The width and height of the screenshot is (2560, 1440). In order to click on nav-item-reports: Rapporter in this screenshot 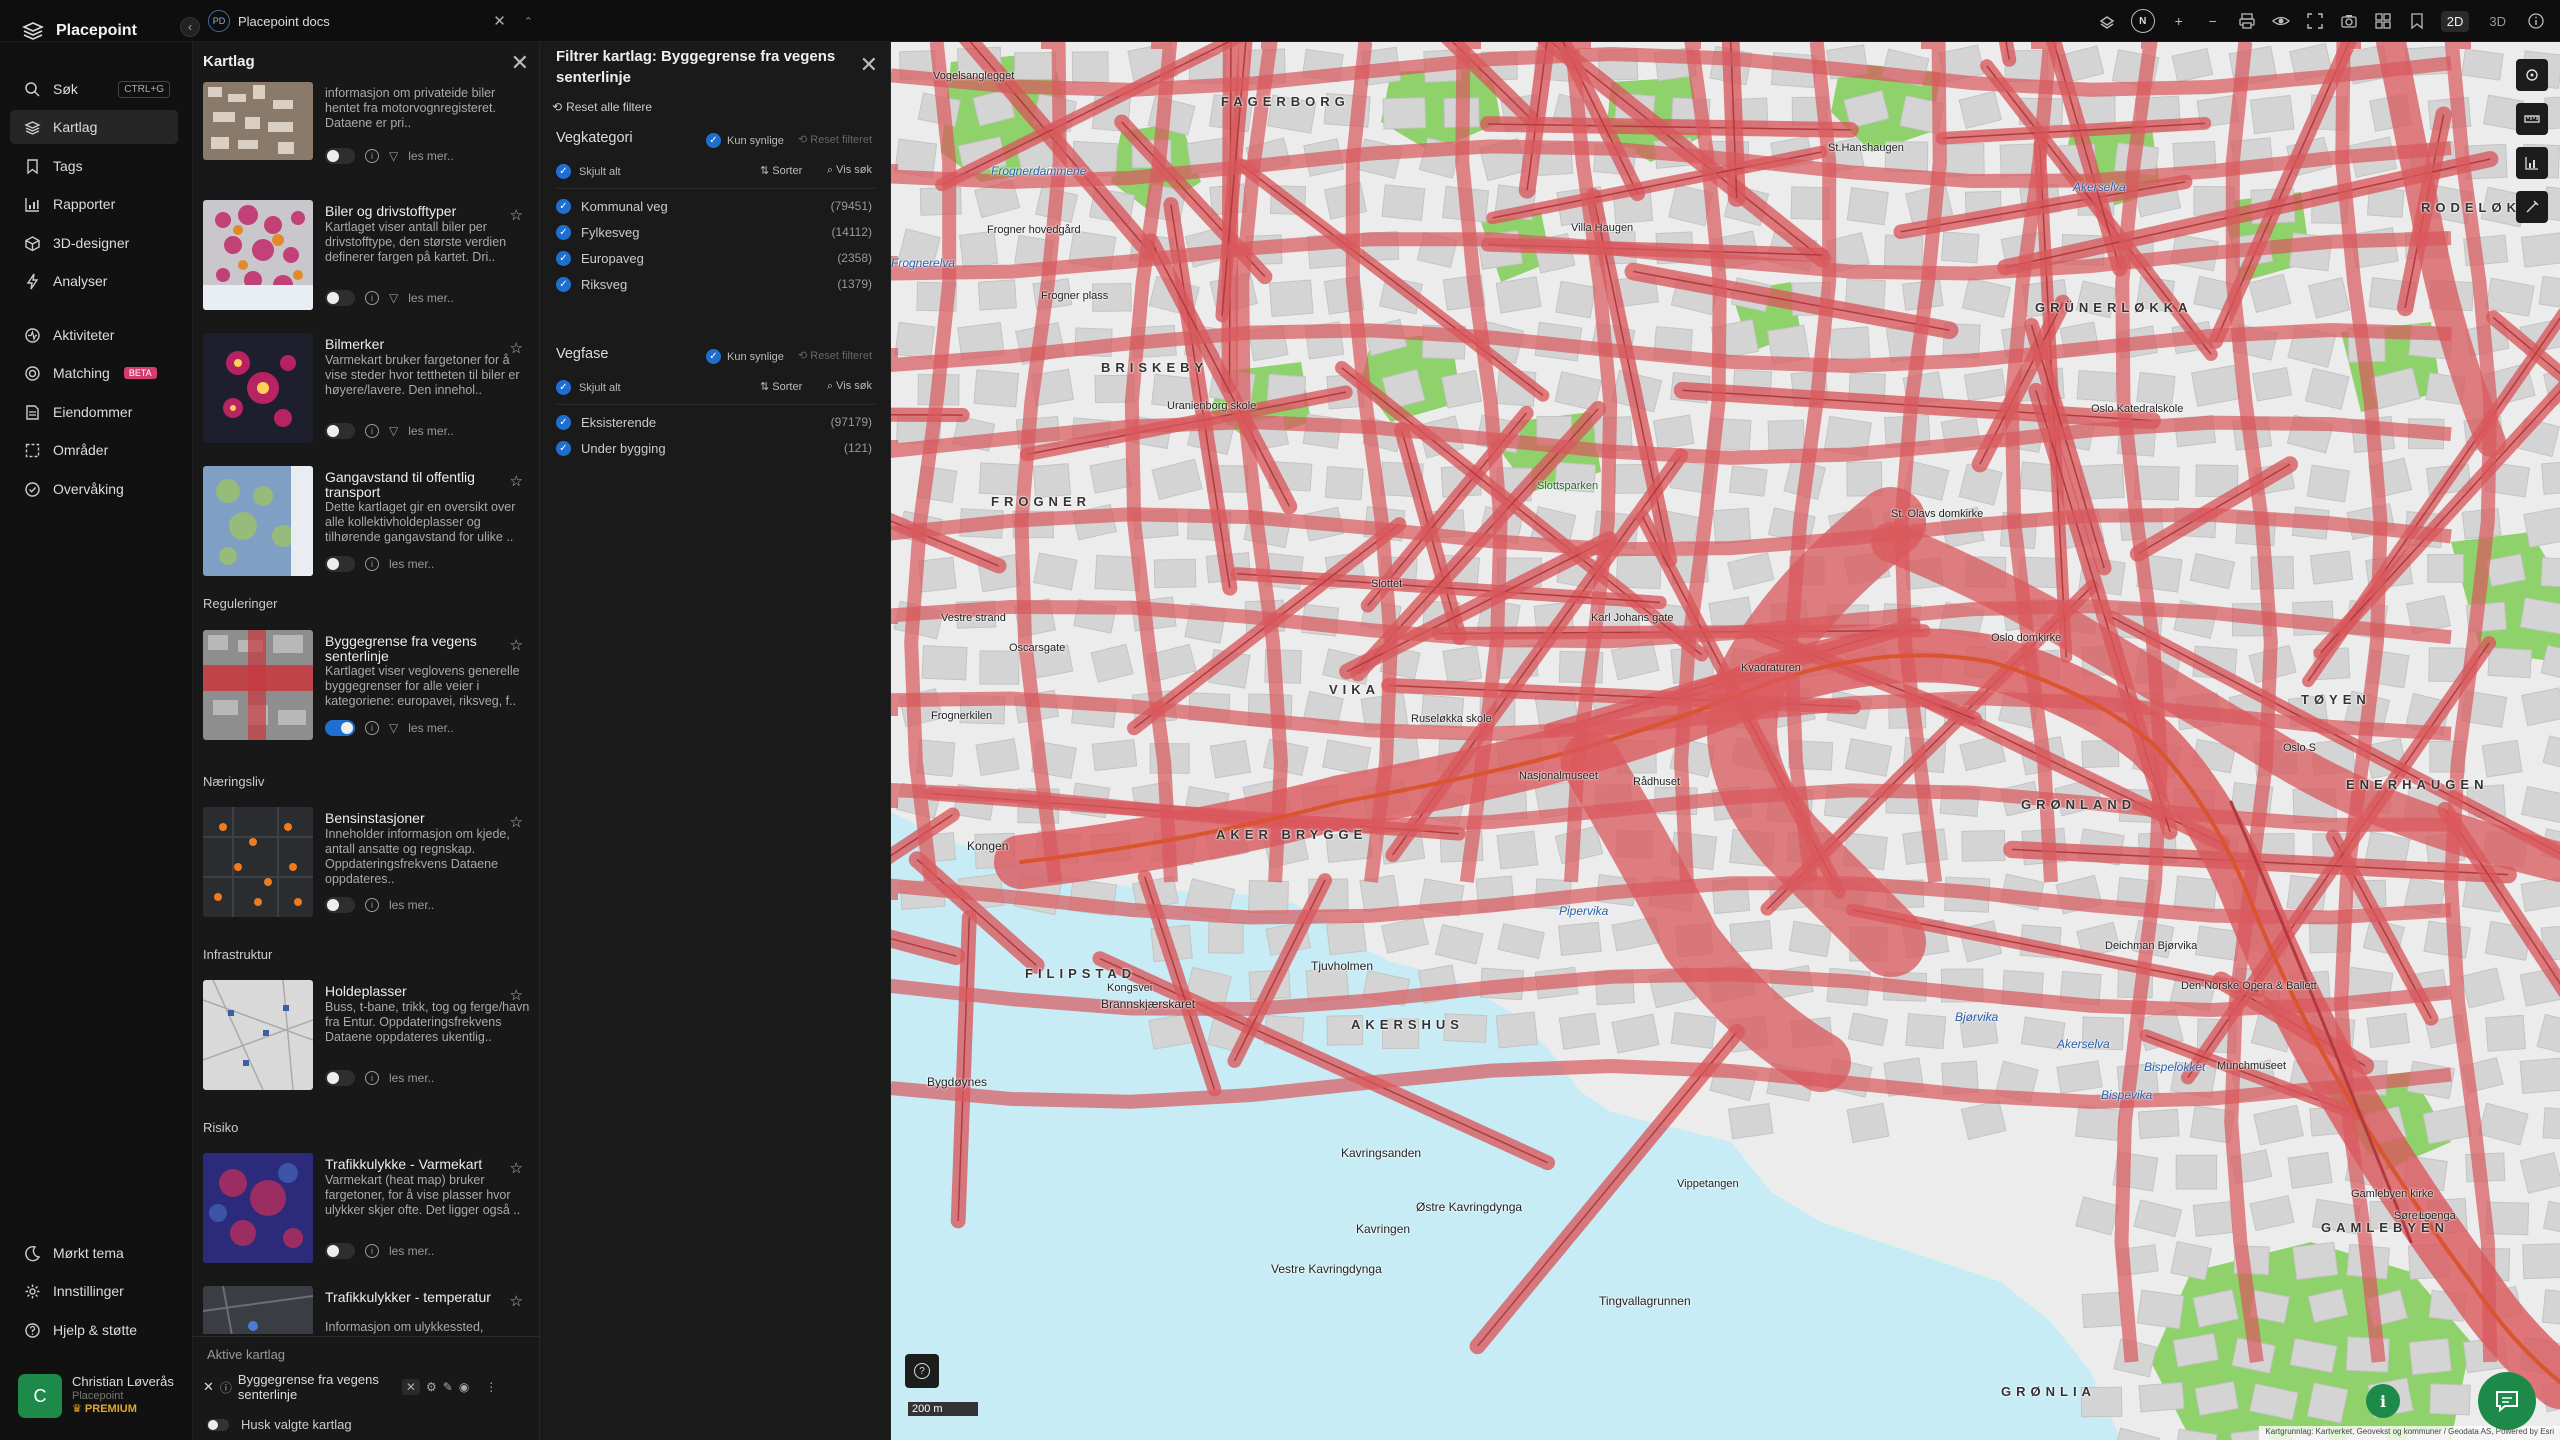, I will do `click(94, 204)`.